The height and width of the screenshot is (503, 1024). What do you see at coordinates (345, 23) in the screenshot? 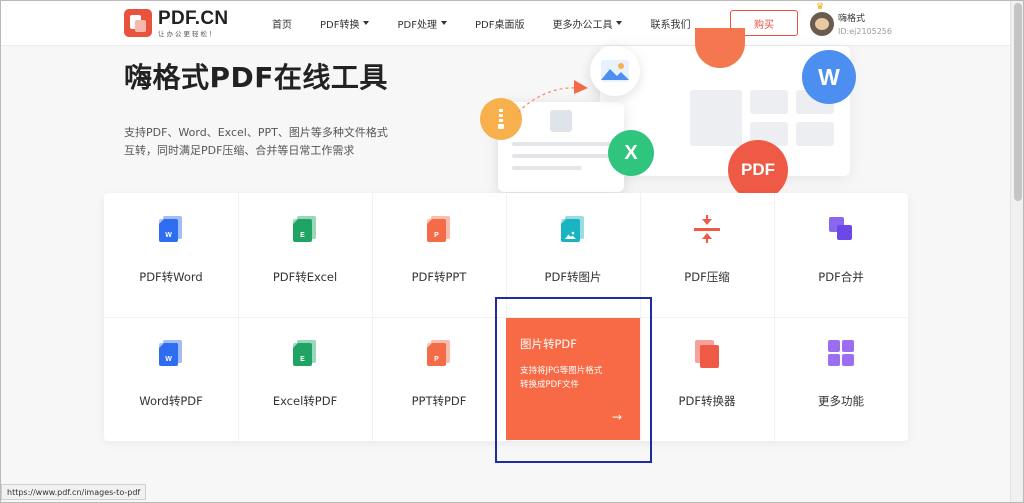
I see `nav-item-pdf-convert: PDF转换` at bounding box center [345, 23].